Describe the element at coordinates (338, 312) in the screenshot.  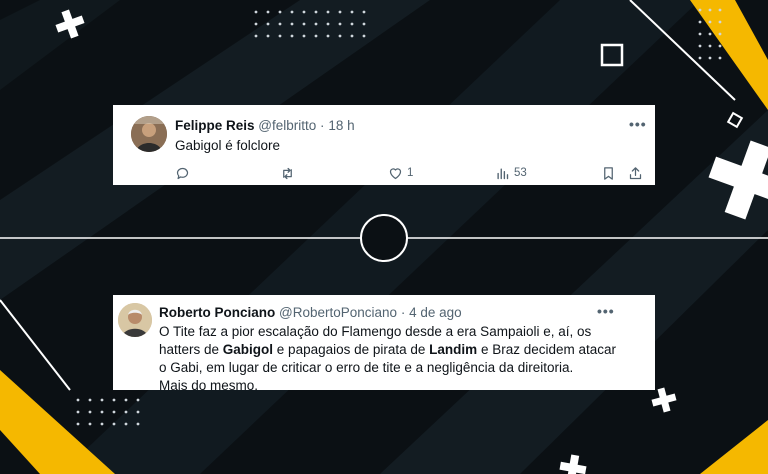
I see `author-handle: @RobertoPonciano` at that location.